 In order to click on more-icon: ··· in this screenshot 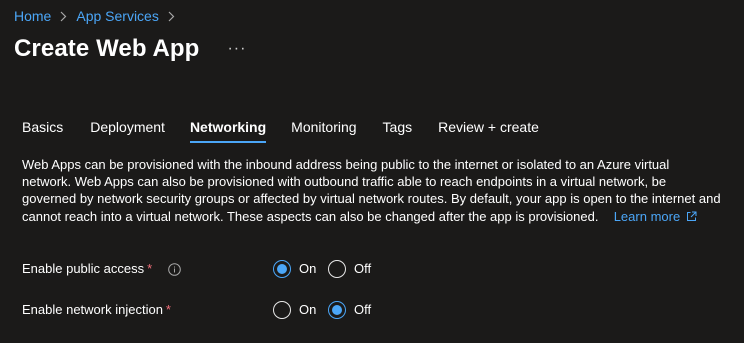, I will do `click(236, 49)`.